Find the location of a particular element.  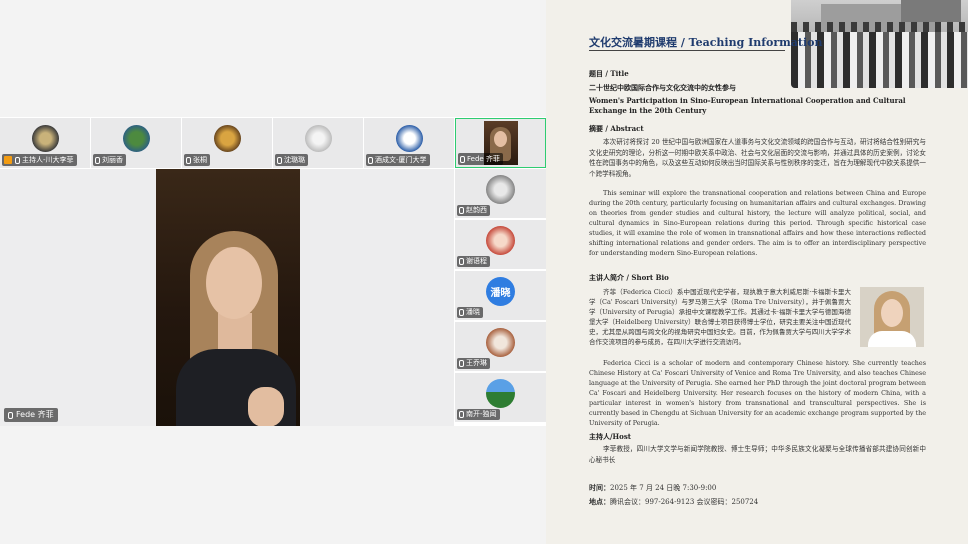

time-label: 时间： is located at coordinates (599, 487).